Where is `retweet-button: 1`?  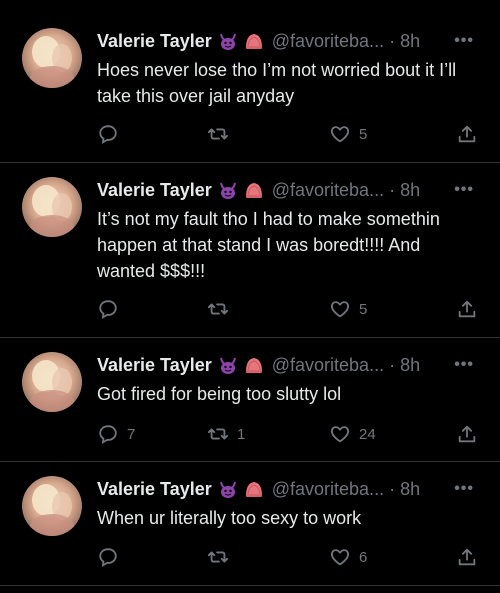 retweet-button: 1 is located at coordinates (226, 434).